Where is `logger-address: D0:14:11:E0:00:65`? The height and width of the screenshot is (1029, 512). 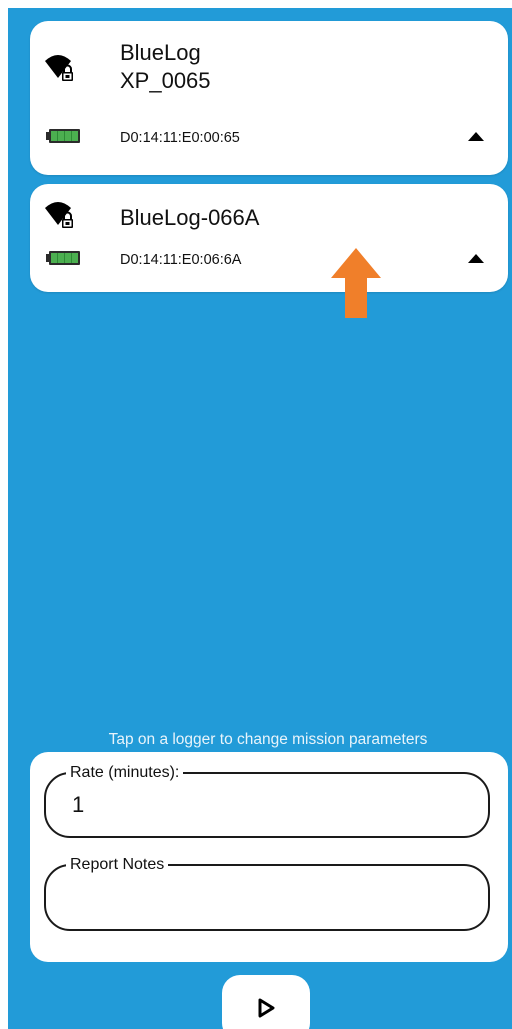
logger-address: D0:14:11:E0:00:65 is located at coordinates (180, 138).